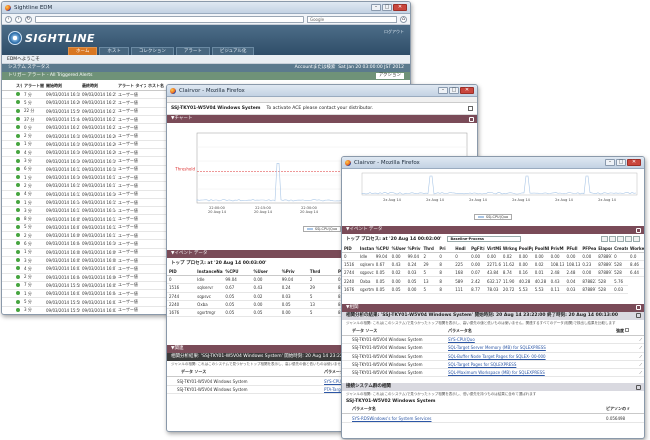  What do you see at coordinates (557, 249) in the screenshot?
I see `col-header: PrivMB` at bounding box center [557, 249].